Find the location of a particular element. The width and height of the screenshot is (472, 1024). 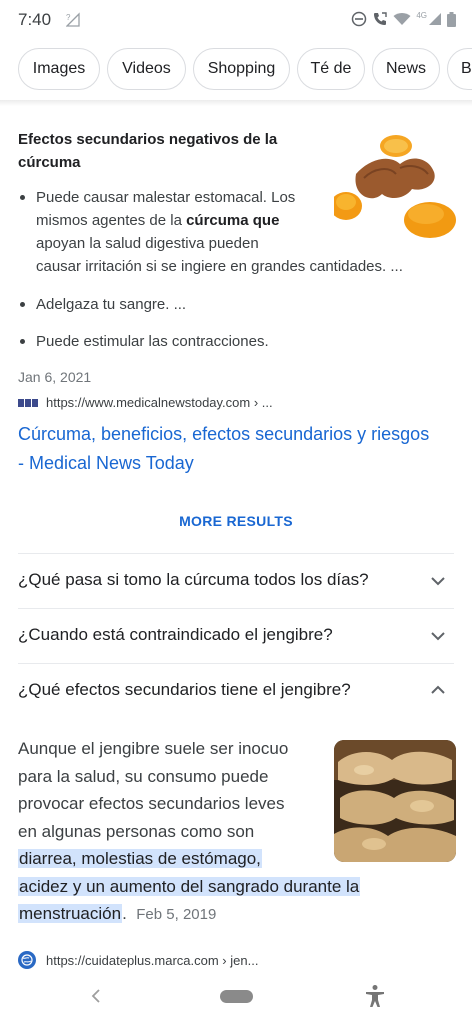

home-pill is located at coordinates (236, 996).